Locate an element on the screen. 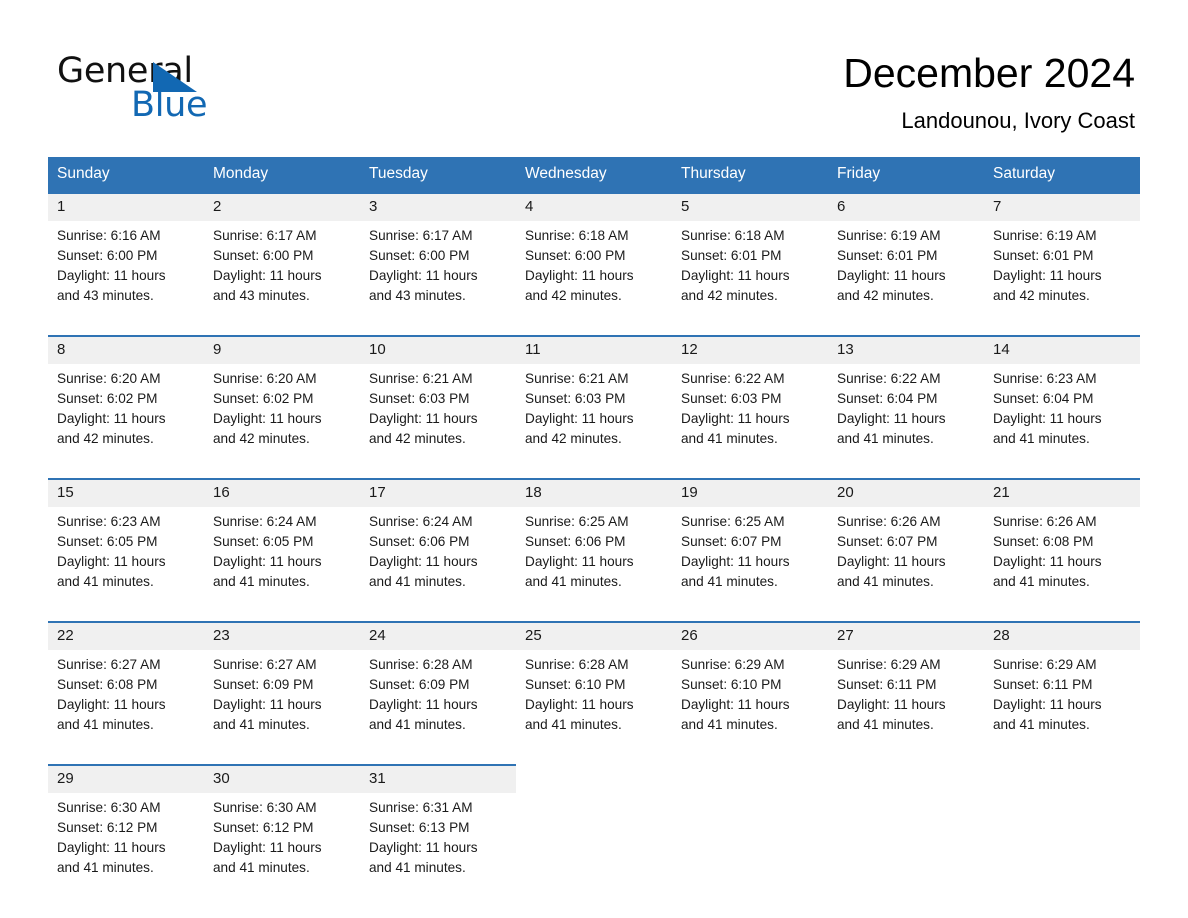 This screenshot has height=918, width=1188. week-separator is located at coordinates (594, 756).